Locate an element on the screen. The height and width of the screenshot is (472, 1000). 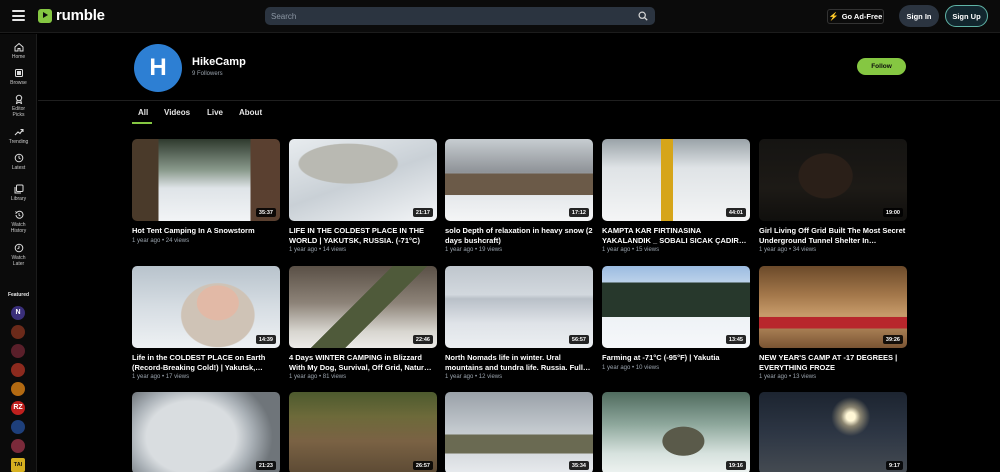
video-thumbnail: 35:37 is located at coordinates (206, 180).